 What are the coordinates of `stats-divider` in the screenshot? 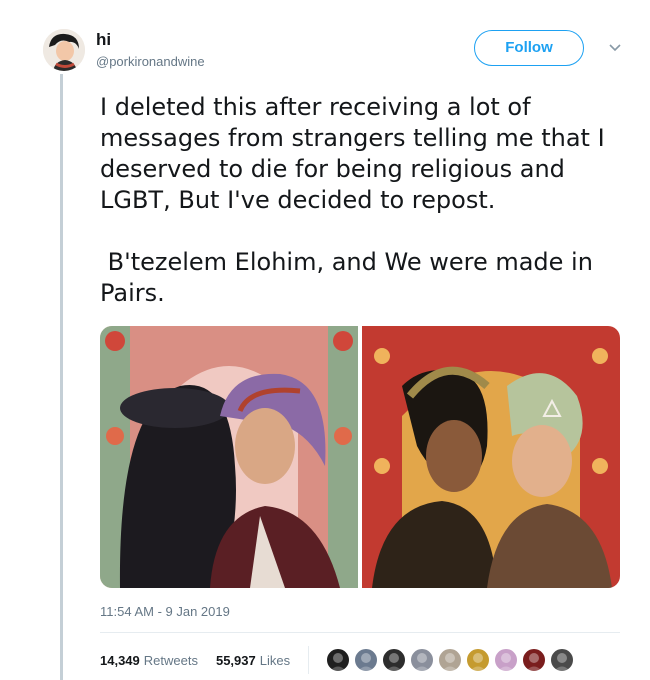 It's located at (309, 660).